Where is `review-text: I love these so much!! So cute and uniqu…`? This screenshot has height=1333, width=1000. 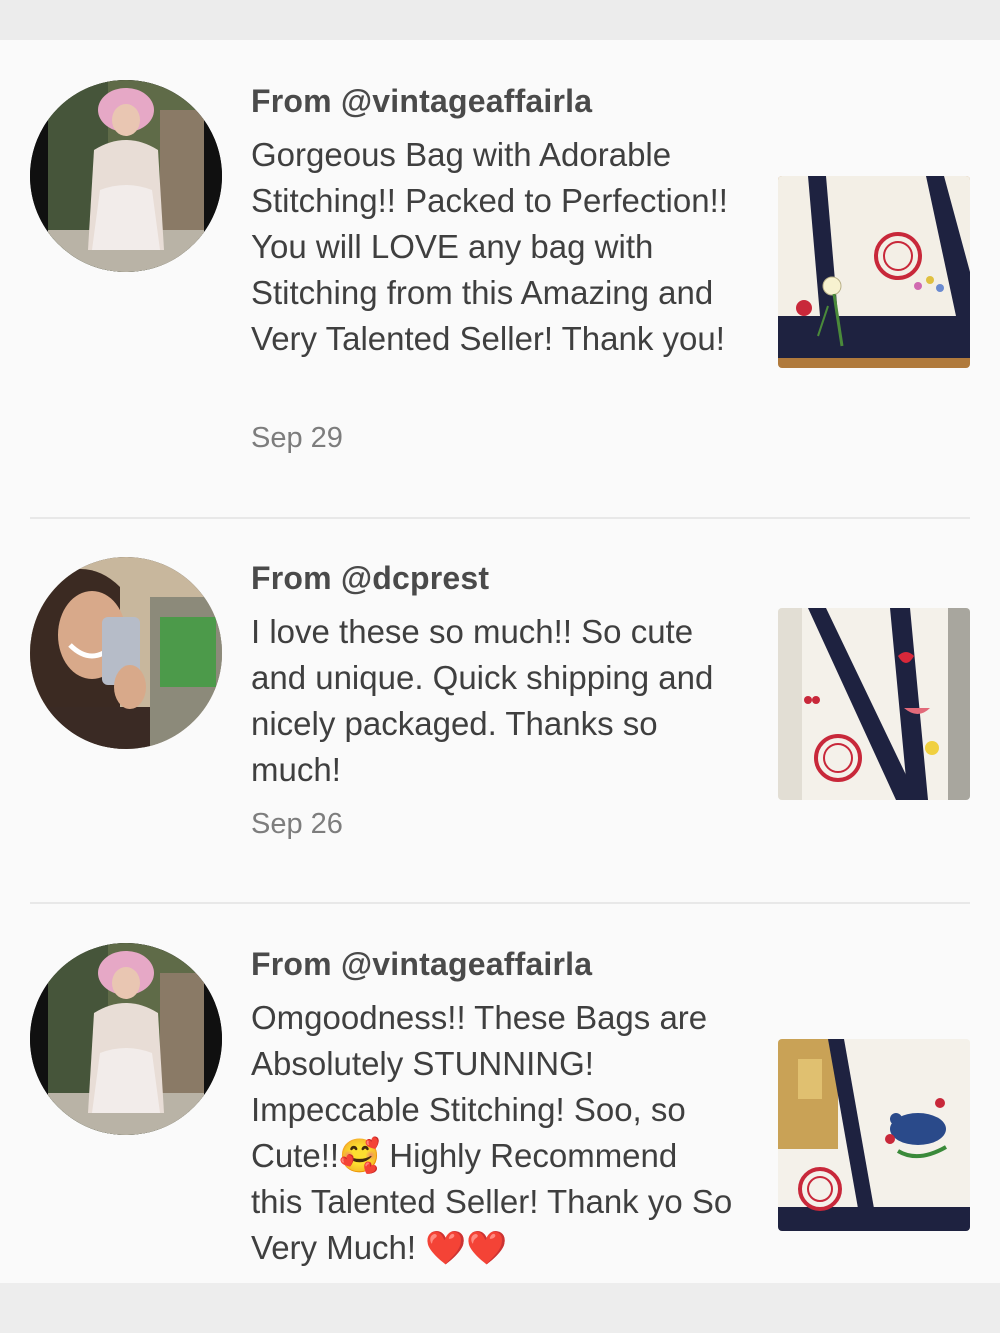
review-text: I love these so much!! So cute and uniqu… is located at coordinates (482, 700).